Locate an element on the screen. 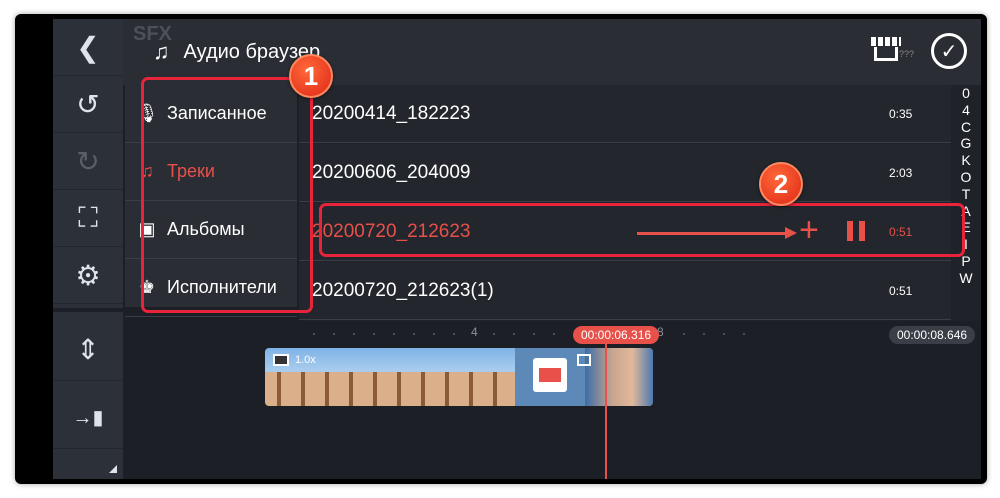  check-icon: ✓ is located at coordinates (949, 51).